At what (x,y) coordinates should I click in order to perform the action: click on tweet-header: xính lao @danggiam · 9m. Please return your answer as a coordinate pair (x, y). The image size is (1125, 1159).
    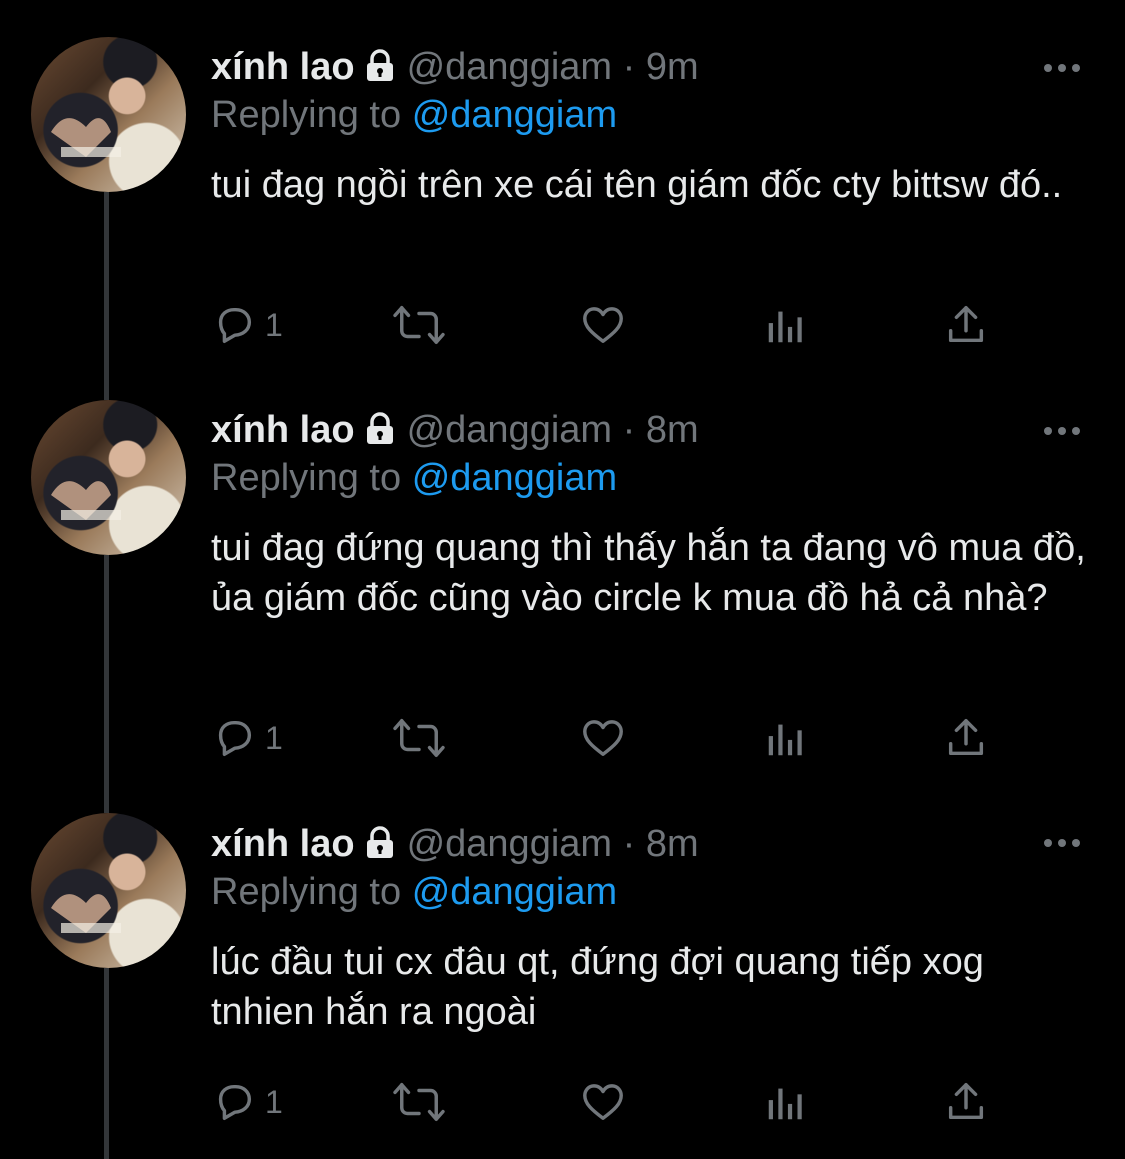
    Looking at the image, I should click on (455, 67).